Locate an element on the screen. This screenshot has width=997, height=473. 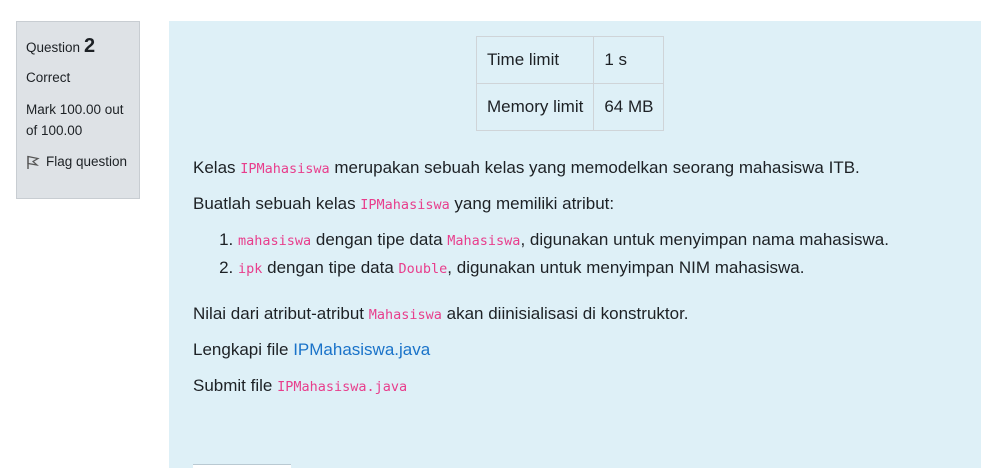
flag-icon is located at coordinates (33, 164).